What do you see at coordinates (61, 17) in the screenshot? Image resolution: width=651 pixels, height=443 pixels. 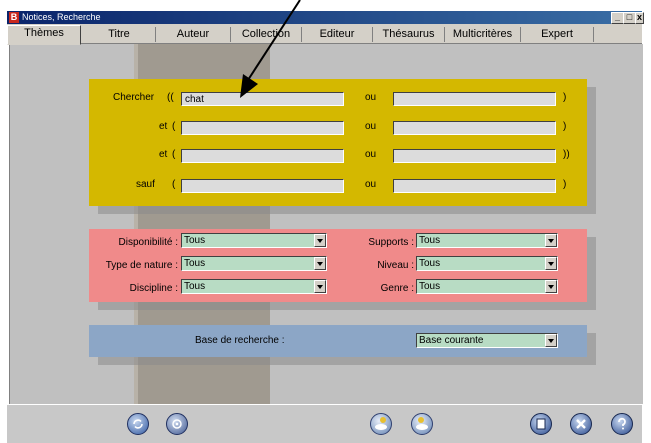 I see `window-title: Notices, Recherche` at bounding box center [61, 17].